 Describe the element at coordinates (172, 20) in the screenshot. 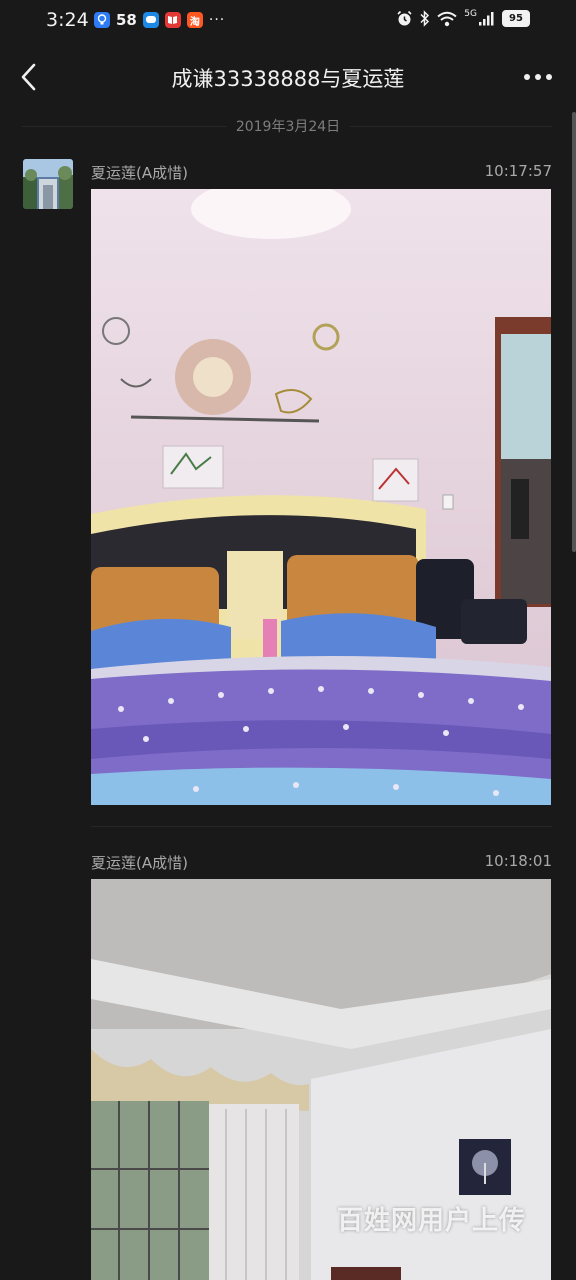

I see `book-app-icon` at that location.